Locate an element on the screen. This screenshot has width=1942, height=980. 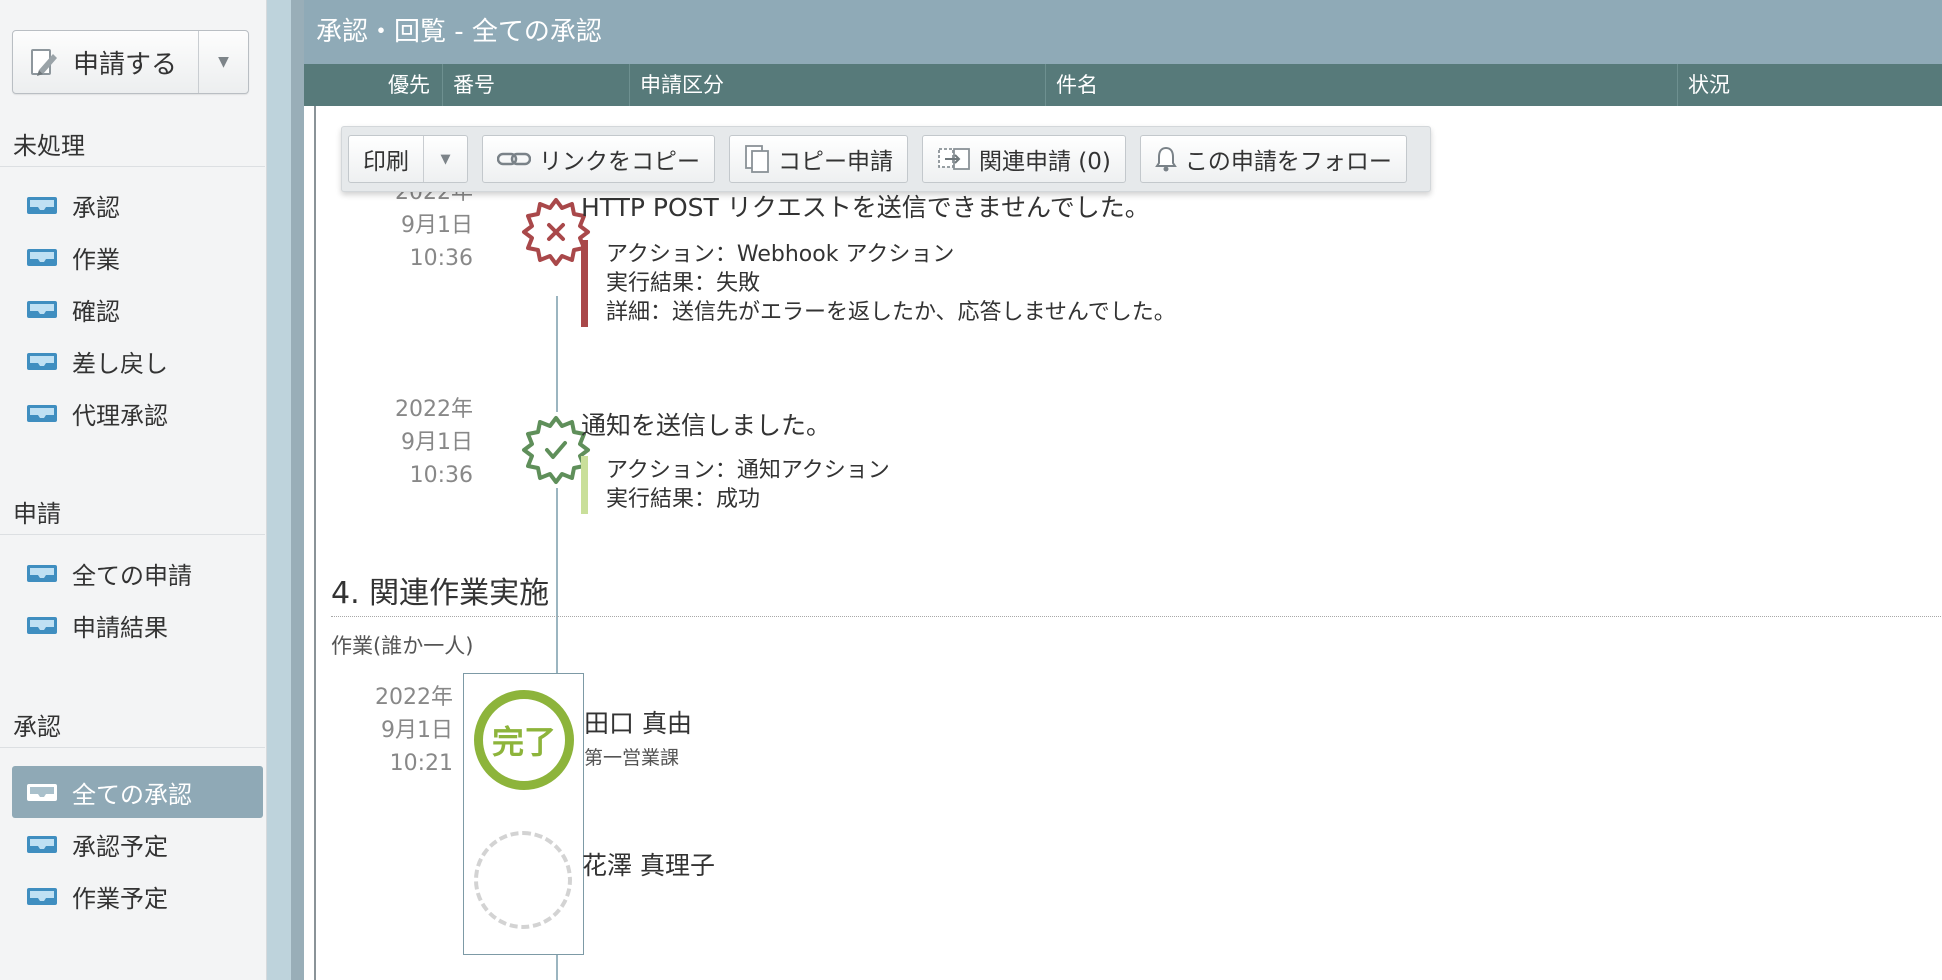
apply-dropdown-toggle: ▼ is located at coordinates (223, 62).